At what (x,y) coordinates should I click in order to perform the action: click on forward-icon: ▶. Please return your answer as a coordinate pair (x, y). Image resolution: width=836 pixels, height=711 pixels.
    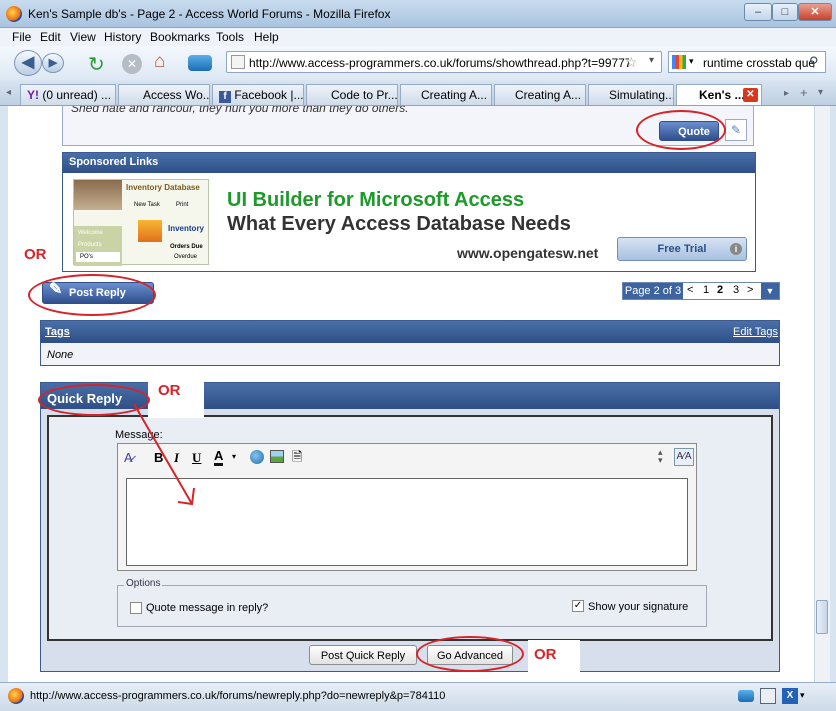
    Looking at the image, I should click on (53, 63).